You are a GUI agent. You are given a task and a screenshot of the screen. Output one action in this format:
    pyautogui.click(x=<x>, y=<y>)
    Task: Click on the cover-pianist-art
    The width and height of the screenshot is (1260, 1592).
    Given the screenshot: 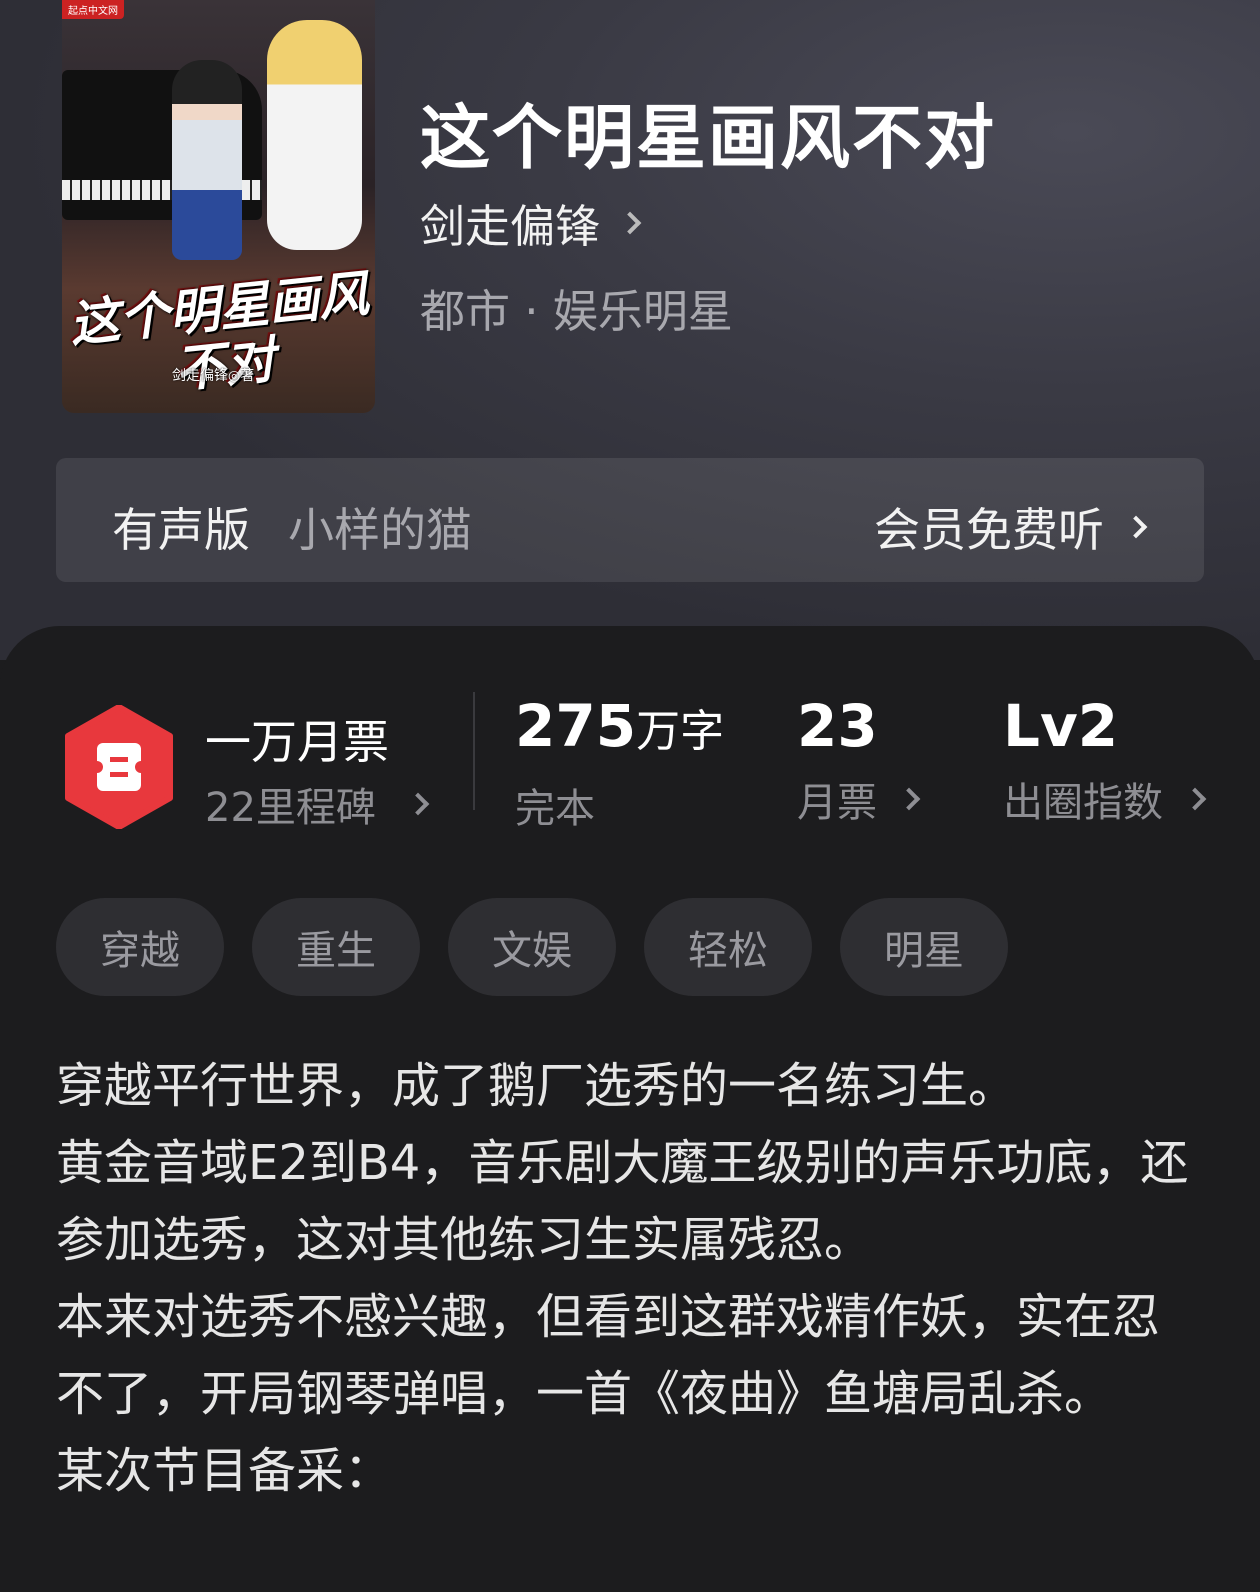 What is the action you would take?
    pyautogui.click(x=207, y=160)
    